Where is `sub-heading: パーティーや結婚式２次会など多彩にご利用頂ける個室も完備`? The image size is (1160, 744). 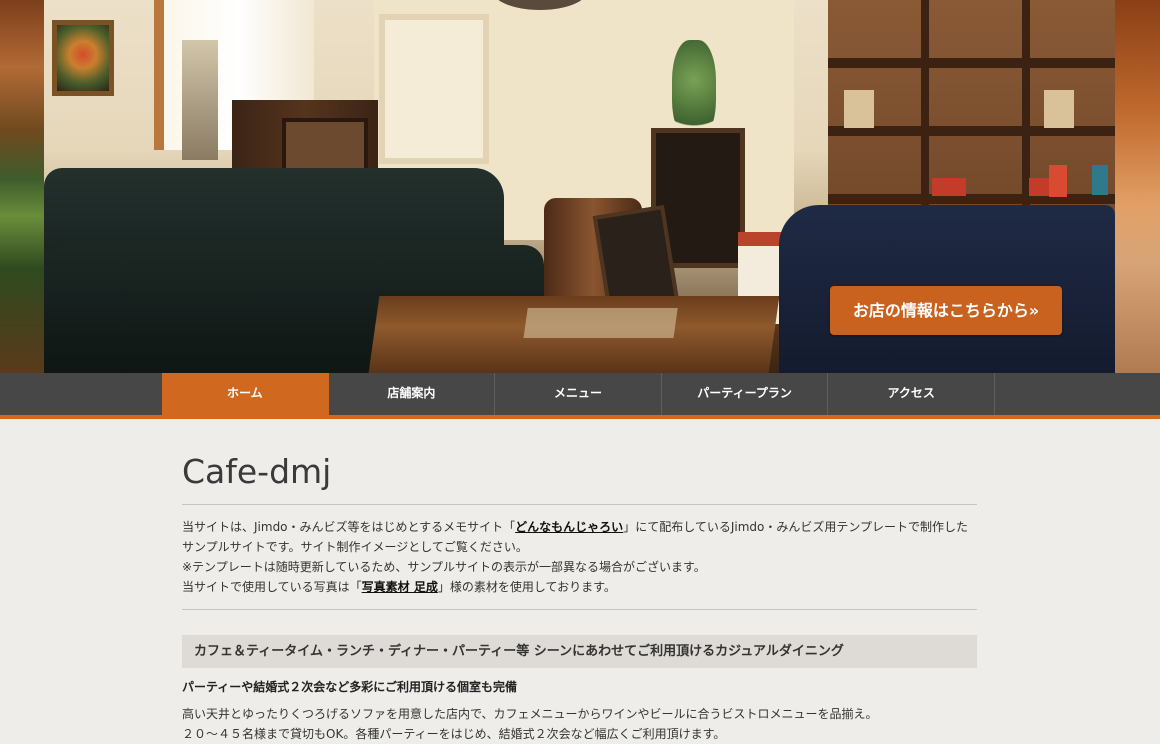
sub-heading: パーティーや結婚式２次会など多彩にご利用頂ける個室も完備 is located at coordinates (350, 687).